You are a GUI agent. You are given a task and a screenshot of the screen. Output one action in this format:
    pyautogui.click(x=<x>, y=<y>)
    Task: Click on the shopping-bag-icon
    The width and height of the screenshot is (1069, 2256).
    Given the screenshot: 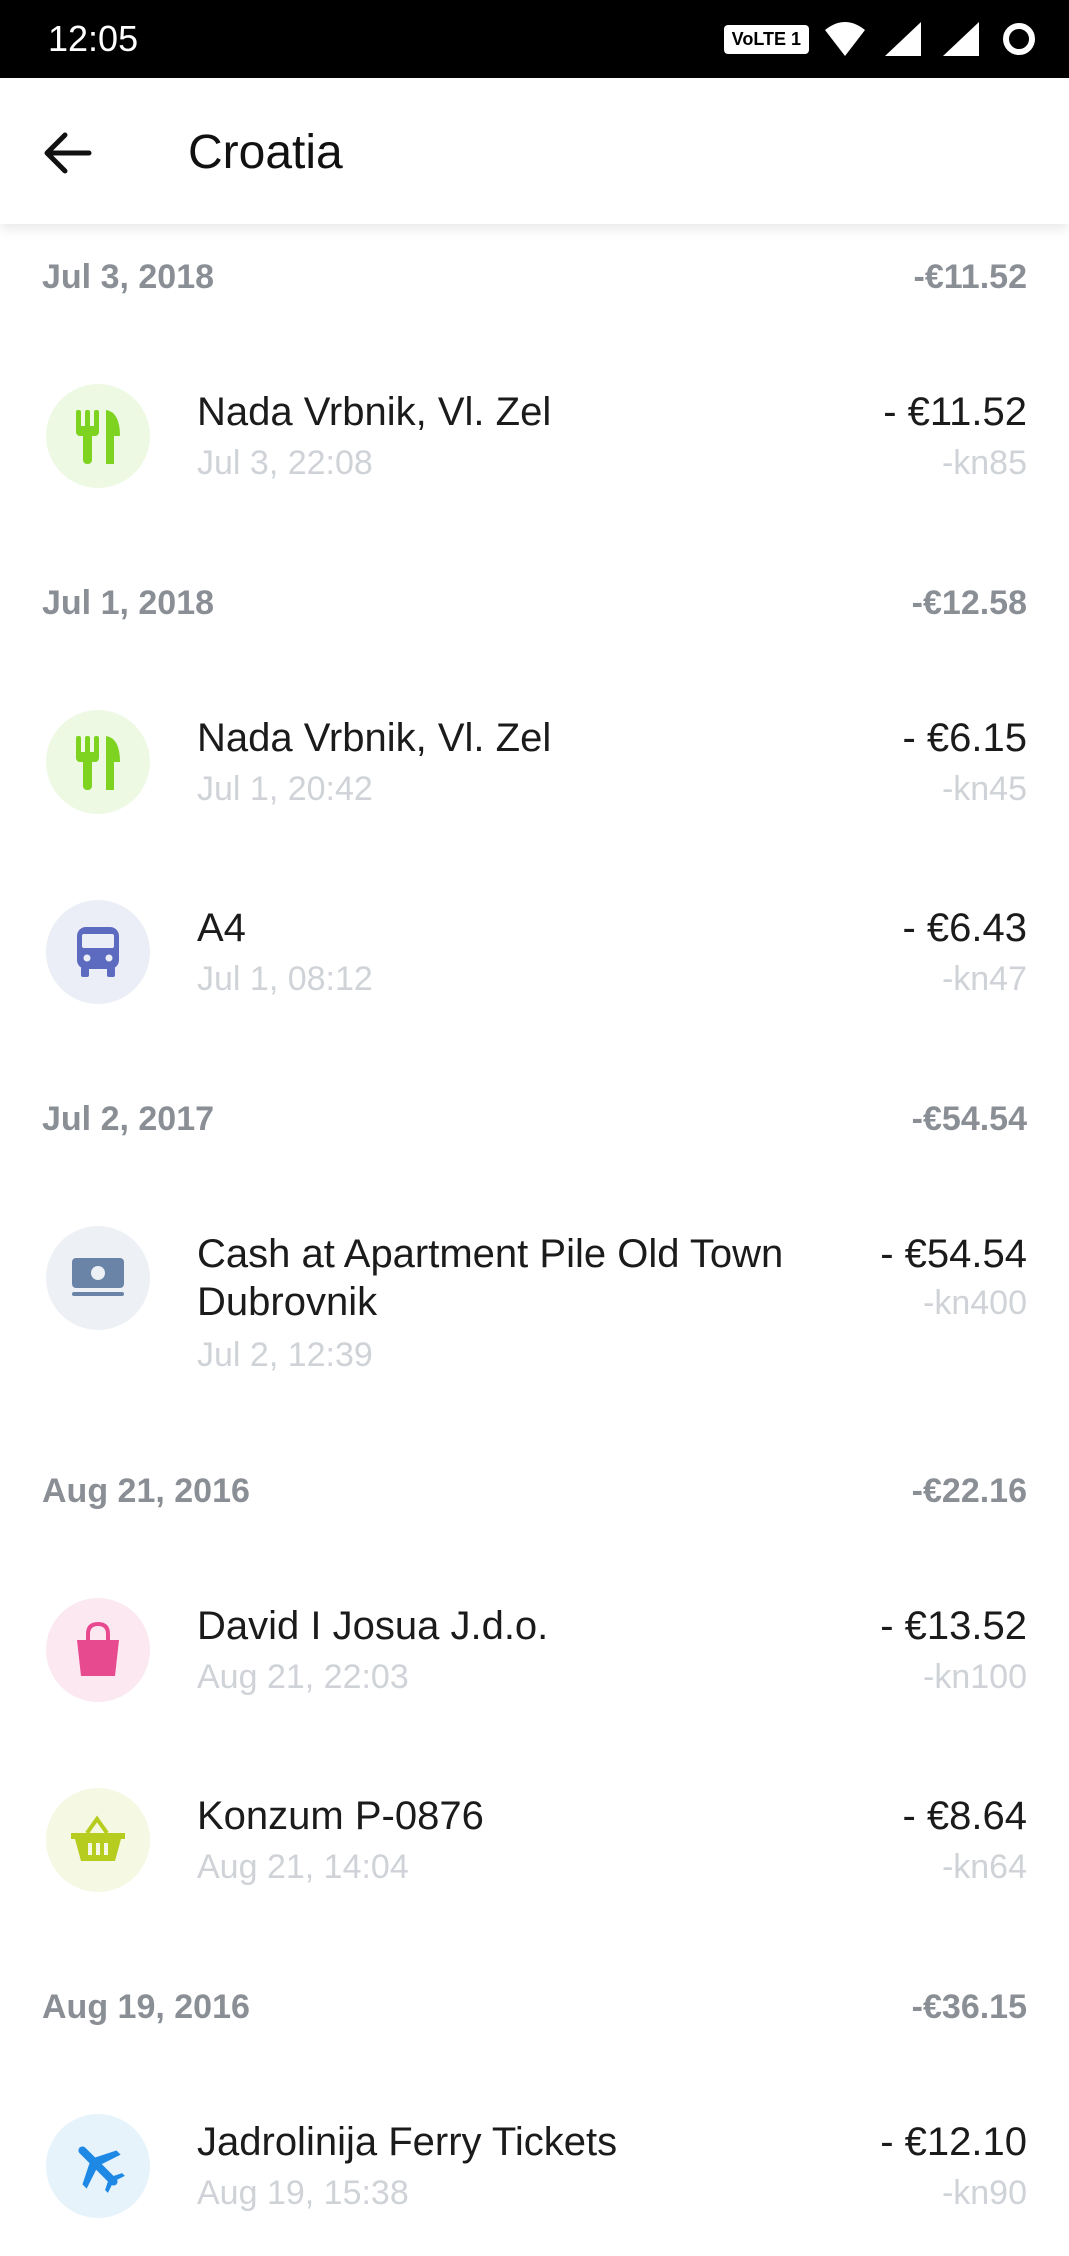 What is the action you would take?
    pyautogui.click(x=98, y=1650)
    